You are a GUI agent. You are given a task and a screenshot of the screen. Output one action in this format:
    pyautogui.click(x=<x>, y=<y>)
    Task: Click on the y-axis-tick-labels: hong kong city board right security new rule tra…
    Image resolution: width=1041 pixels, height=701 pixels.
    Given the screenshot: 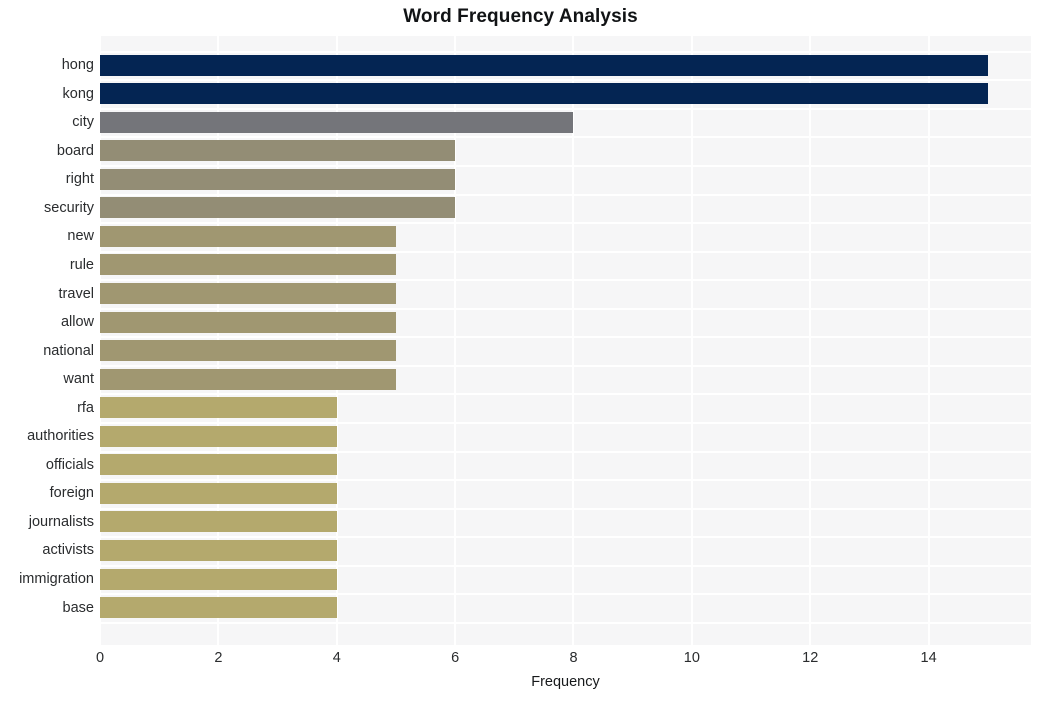 What is the action you would take?
    pyautogui.click(x=47, y=340)
    